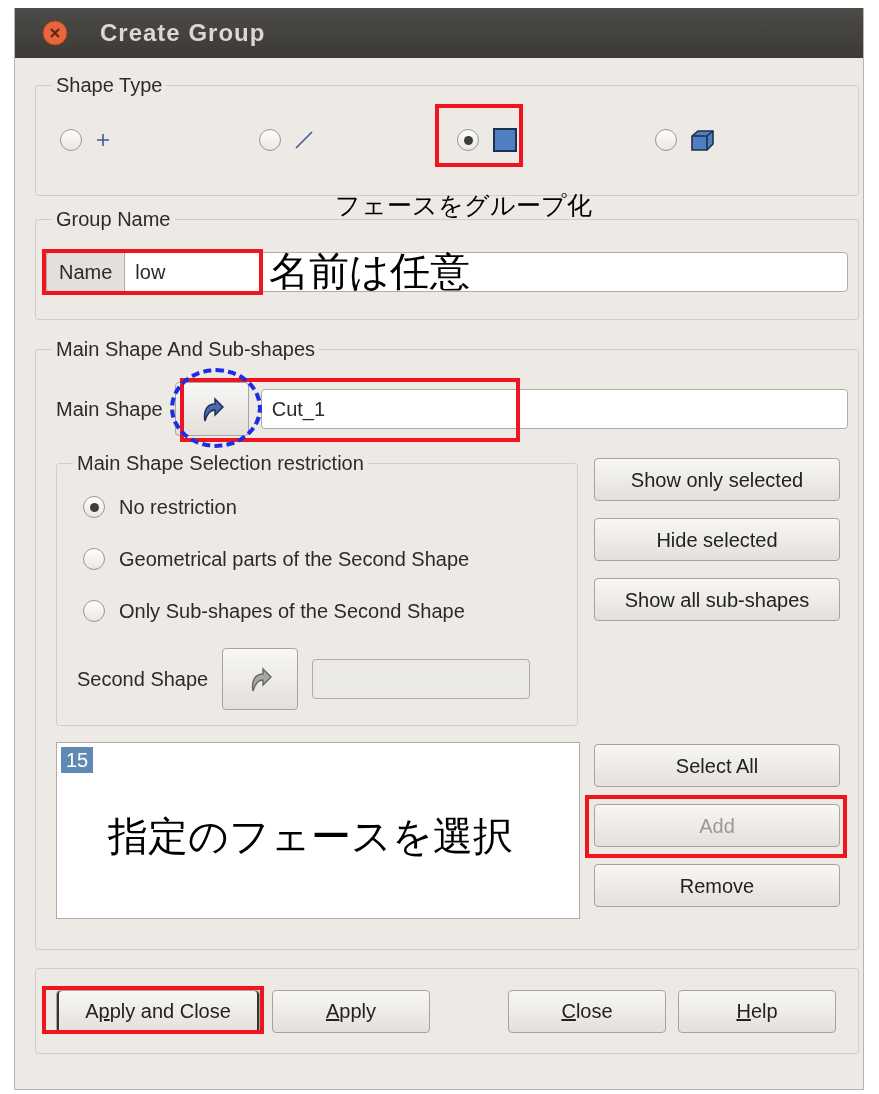 The width and height of the screenshot is (879, 1094). What do you see at coordinates (717, 885) in the screenshot?
I see `action-button: Remove` at bounding box center [717, 885].